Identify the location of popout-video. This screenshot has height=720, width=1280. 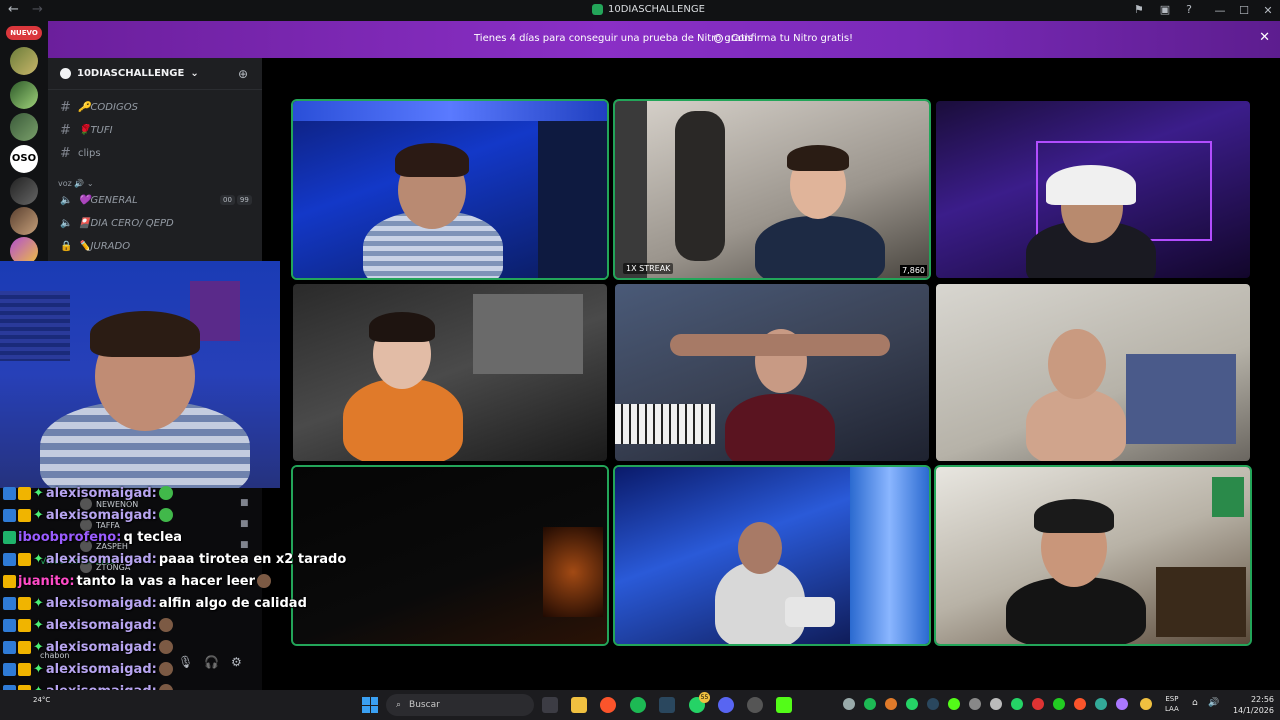
(140, 374).